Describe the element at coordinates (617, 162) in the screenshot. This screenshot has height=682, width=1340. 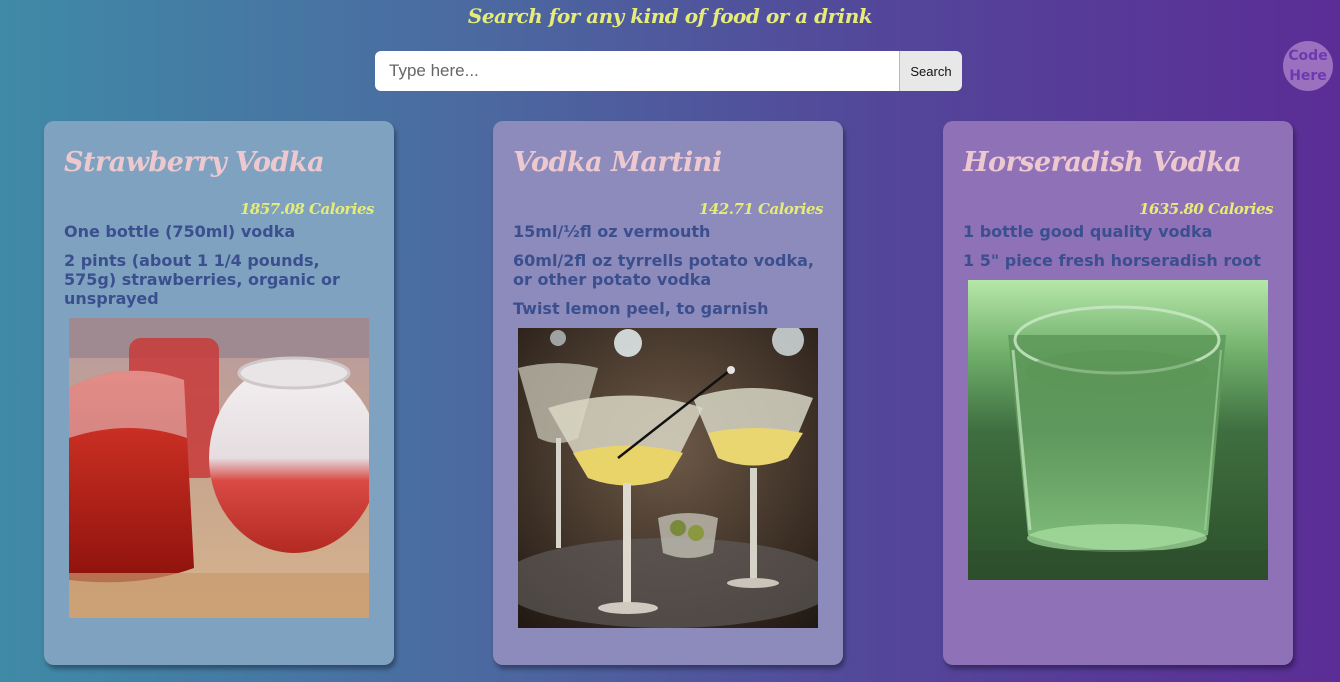
I see `recipe-title: Vodka Martini` at that location.